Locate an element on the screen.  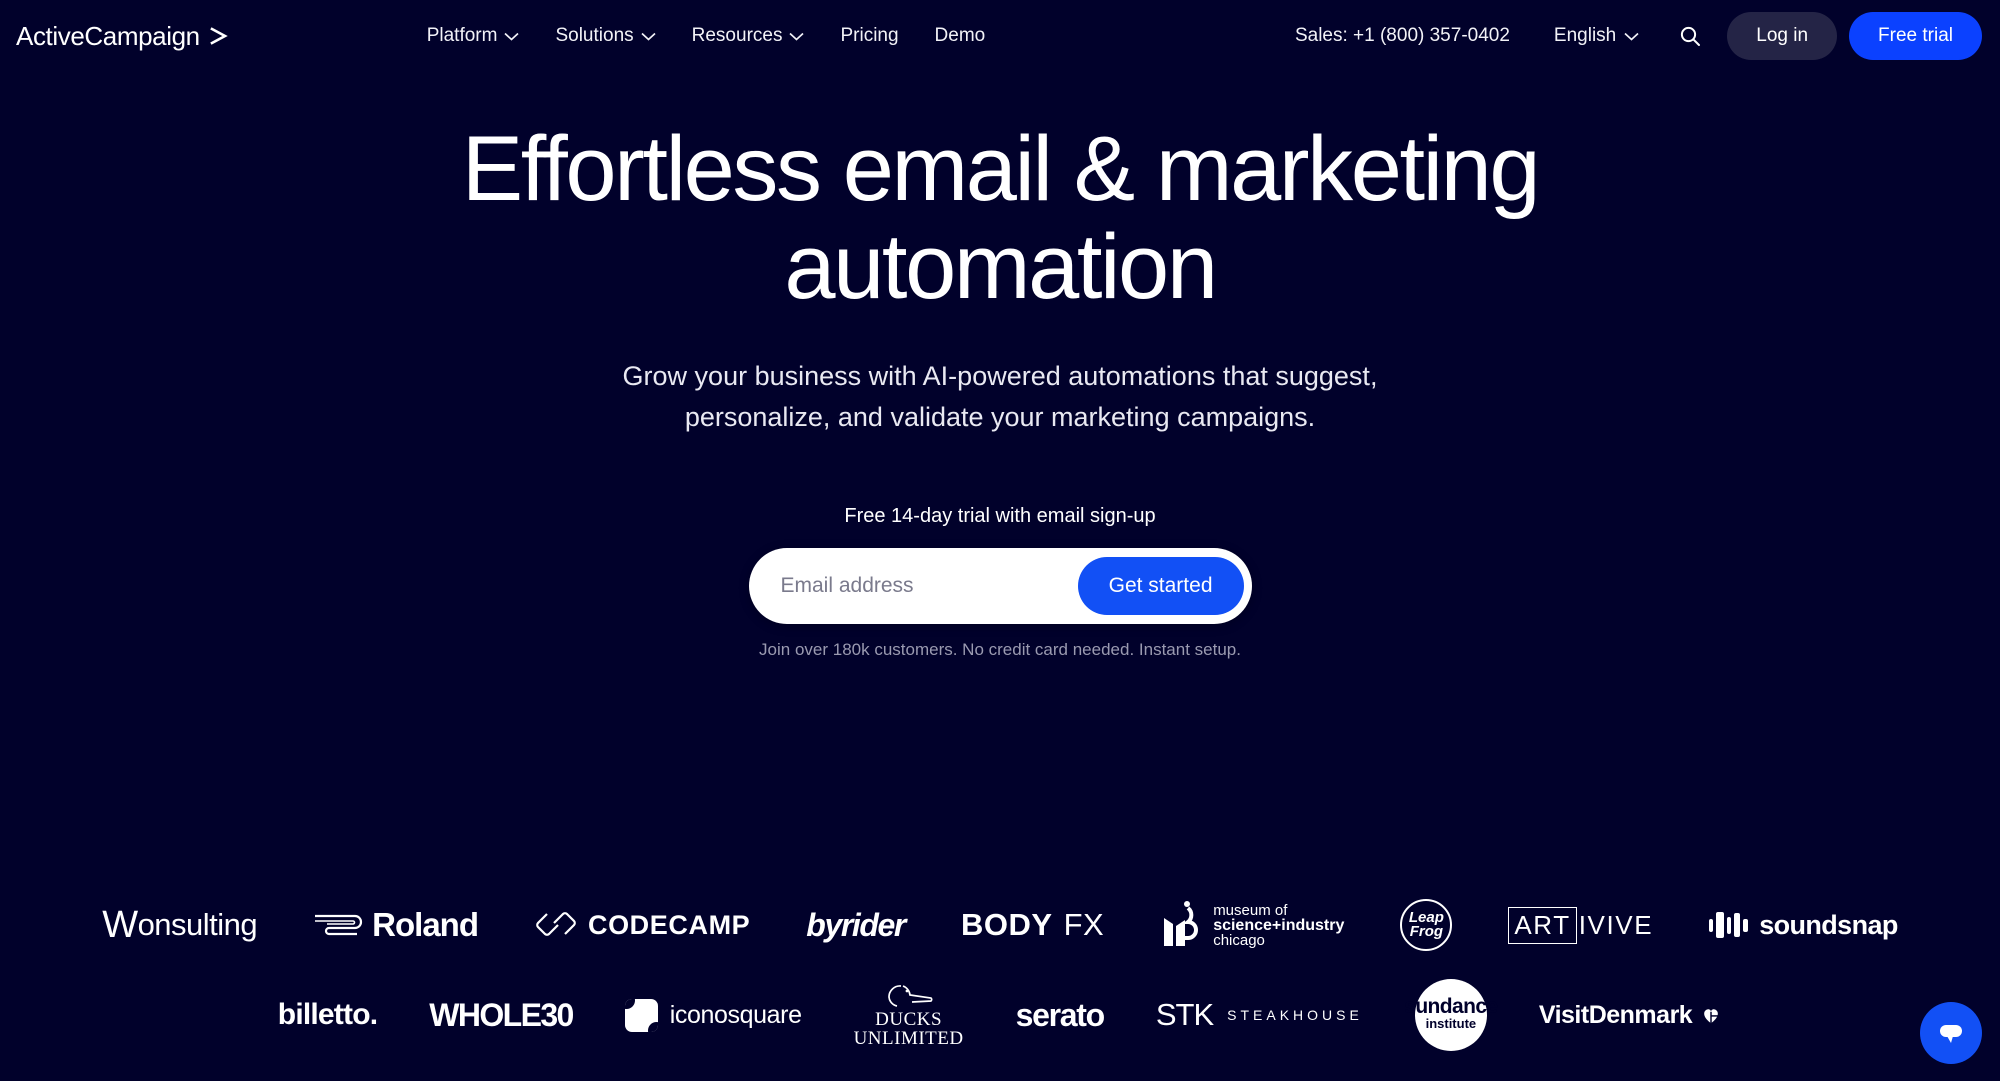
logo-text: STEAKHOUSE is located at coordinates (1295, 1015).